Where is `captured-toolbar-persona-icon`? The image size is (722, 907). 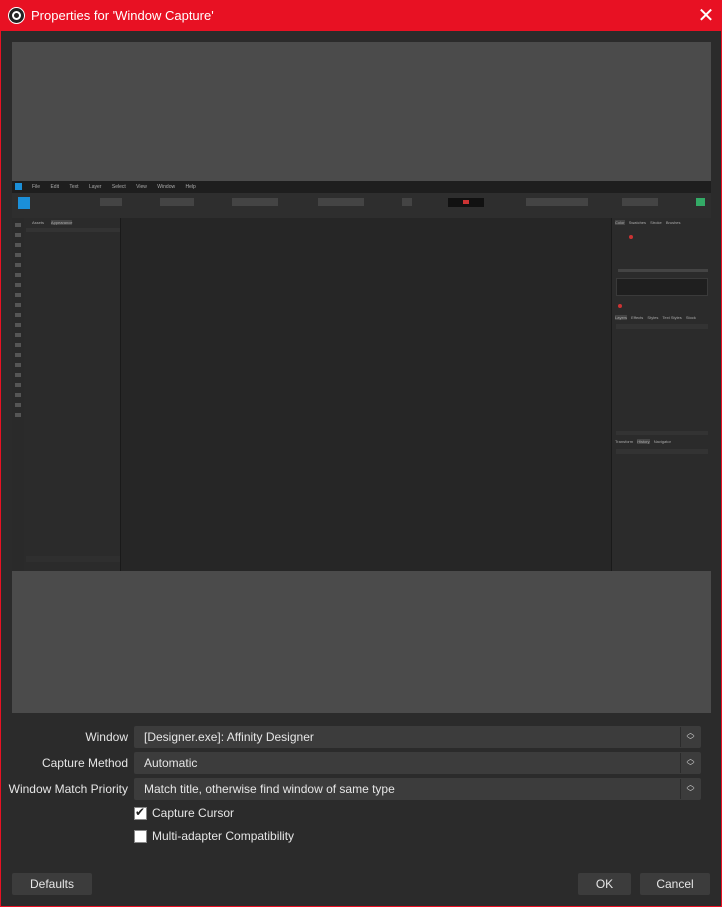
captured-toolbar-persona-icon is located at coordinates (24, 203).